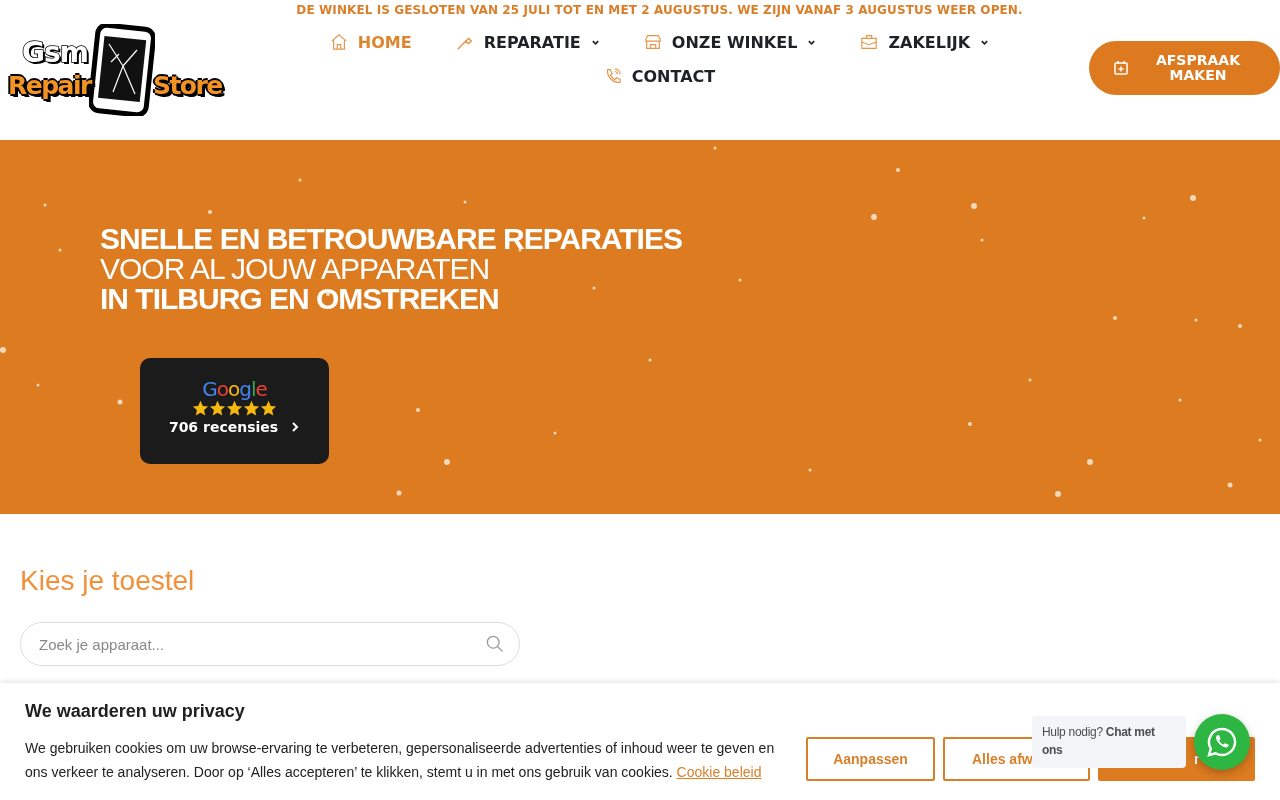 The height and width of the screenshot is (800, 1280). What do you see at coordinates (391, 239) in the screenshot?
I see `hero-heading: SNELLE EN BETROUWBARE REPARATIES` at bounding box center [391, 239].